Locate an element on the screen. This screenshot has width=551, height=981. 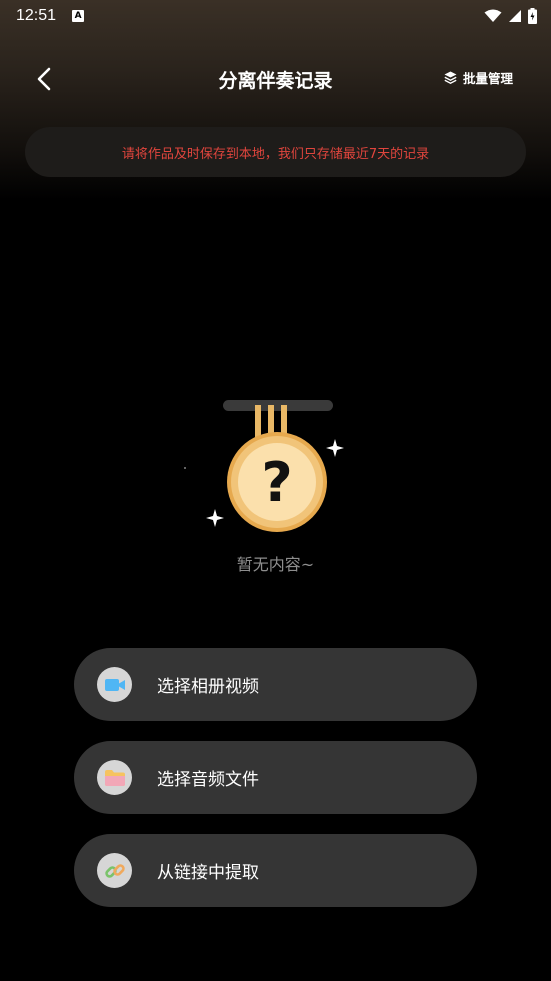
signal-icon is located at coordinates (515, 16).